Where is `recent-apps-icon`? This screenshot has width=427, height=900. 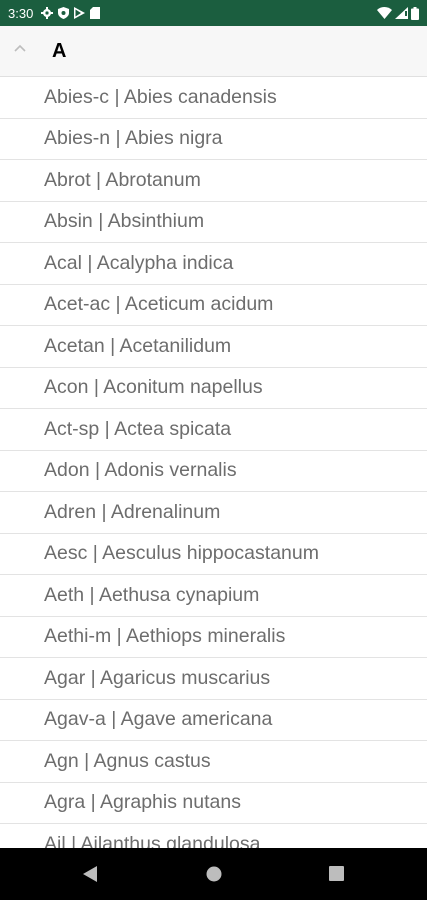
recent-apps-icon is located at coordinates (336, 873).